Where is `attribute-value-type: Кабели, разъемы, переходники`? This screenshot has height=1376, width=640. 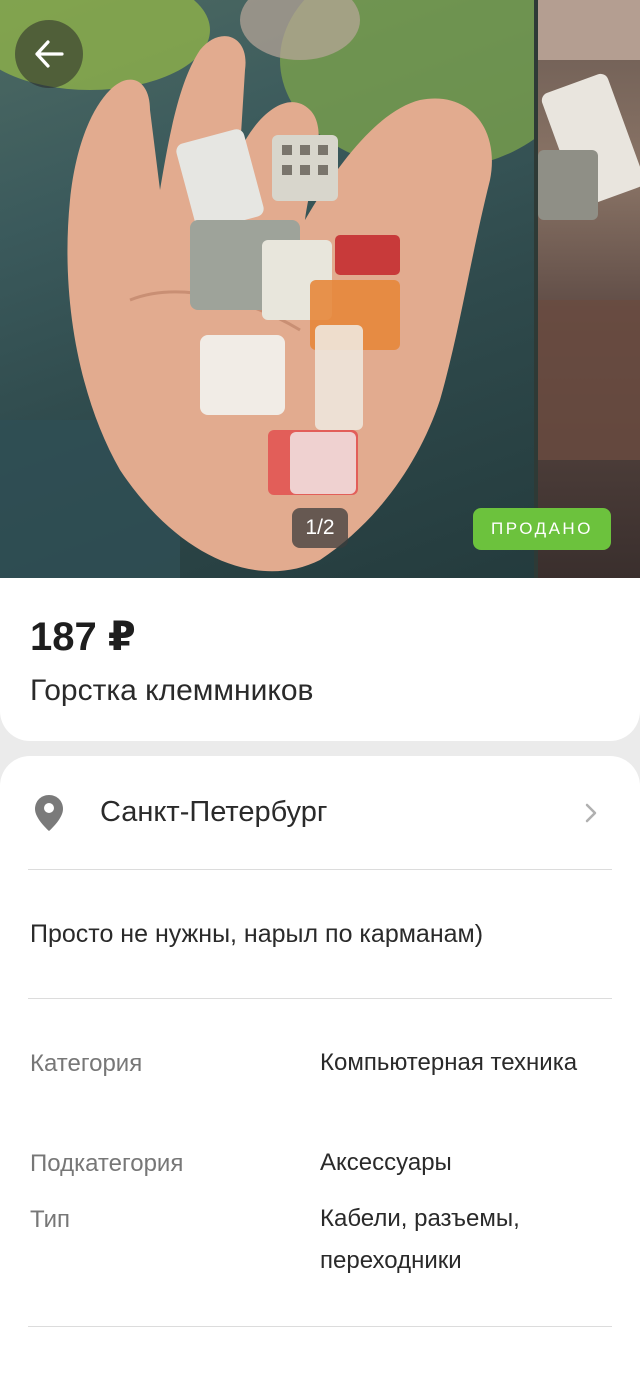
attribute-value-type: Кабели, разъемы, переходники is located at coordinates (420, 1239).